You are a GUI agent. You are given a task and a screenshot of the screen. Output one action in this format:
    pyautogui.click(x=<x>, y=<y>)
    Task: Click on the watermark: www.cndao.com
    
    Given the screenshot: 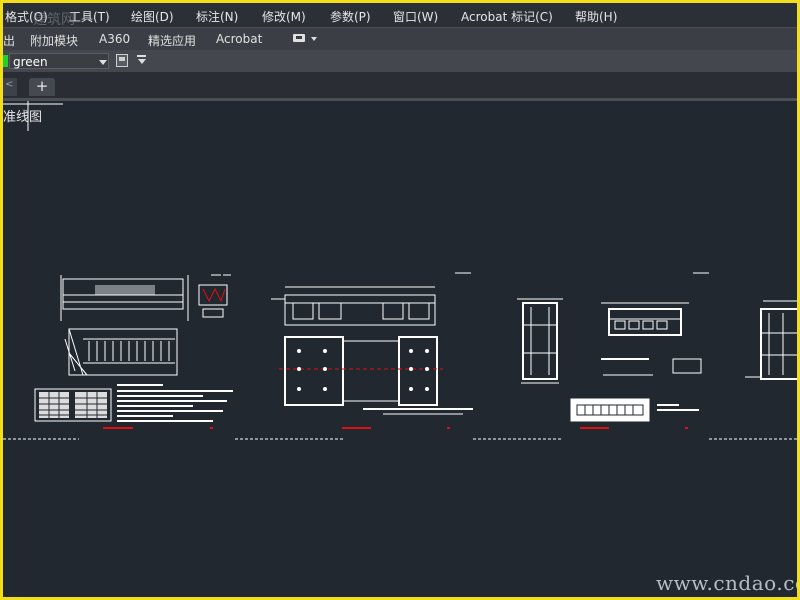 What is the action you would take?
    pyautogui.click(x=726, y=583)
    